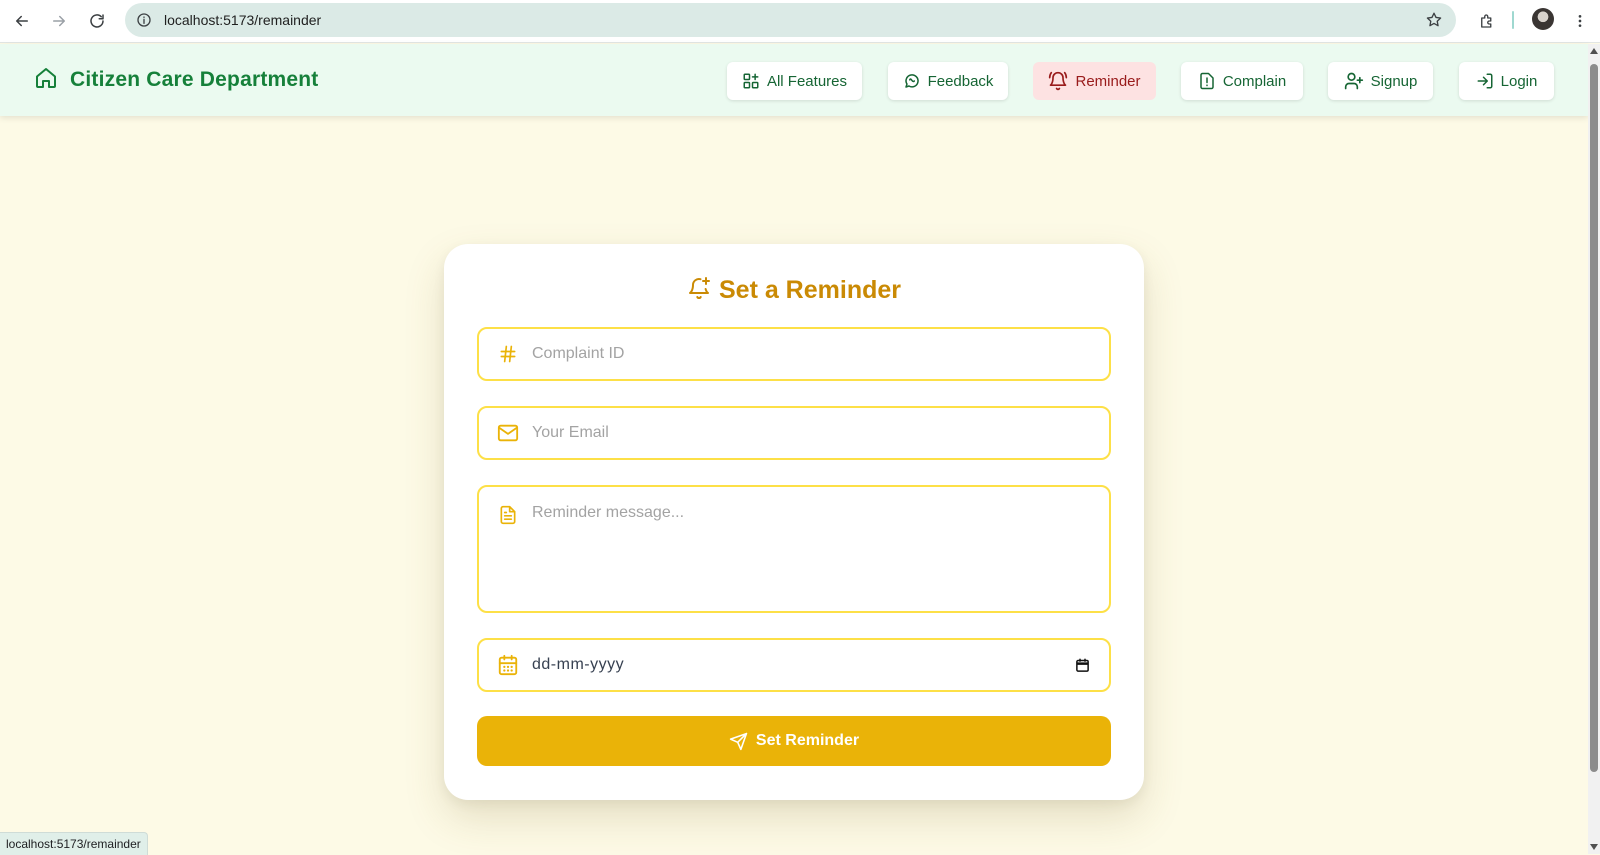 Image resolution: width=1600 pixels, height=855 pixels. I want to click on complaint-id-placeholder: Complaint ID, so click(578, 353).